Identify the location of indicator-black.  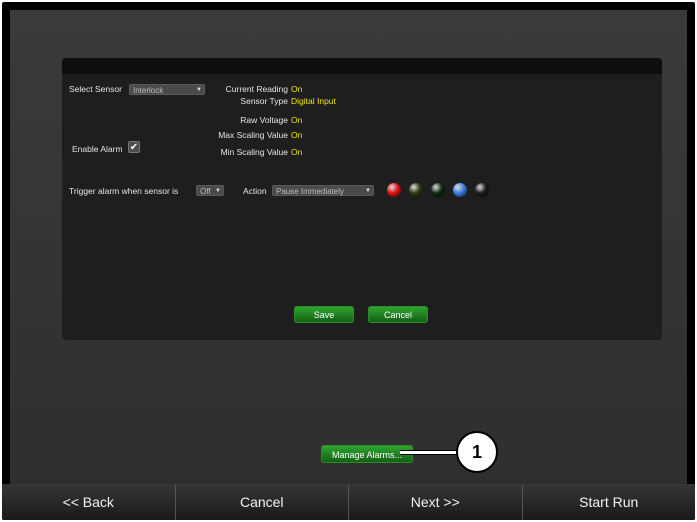
(482, 190).